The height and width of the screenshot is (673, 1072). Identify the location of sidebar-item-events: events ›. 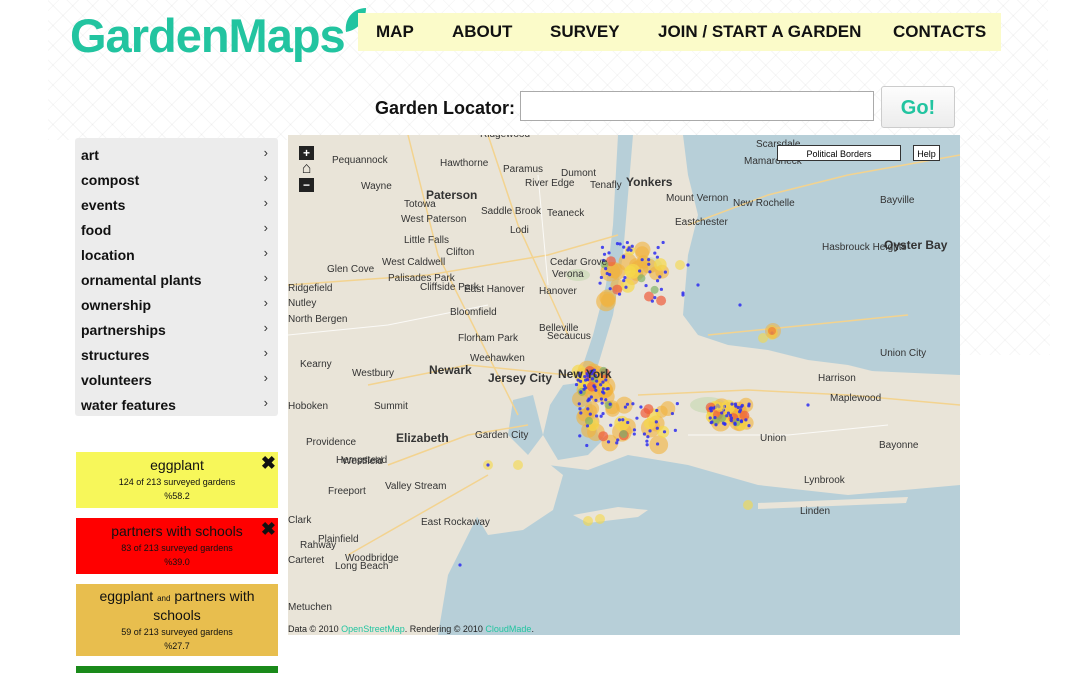
(176, 203).